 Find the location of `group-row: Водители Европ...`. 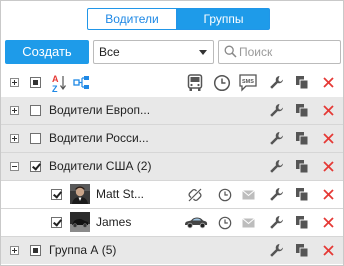

group-row: Водители Европ... is located at coordinates (172, 110).